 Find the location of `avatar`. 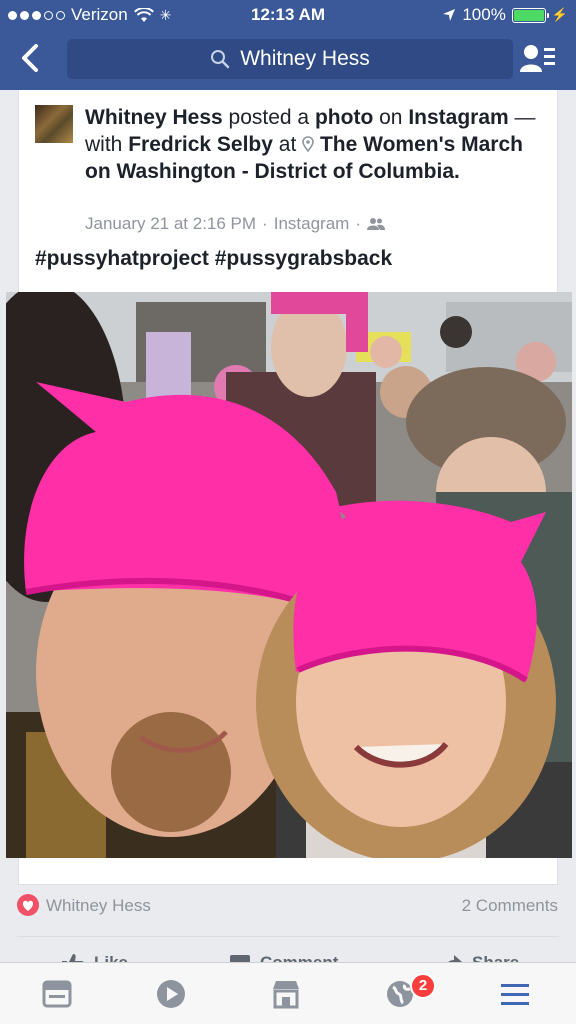

avatar is located at coordinates (54, 124).